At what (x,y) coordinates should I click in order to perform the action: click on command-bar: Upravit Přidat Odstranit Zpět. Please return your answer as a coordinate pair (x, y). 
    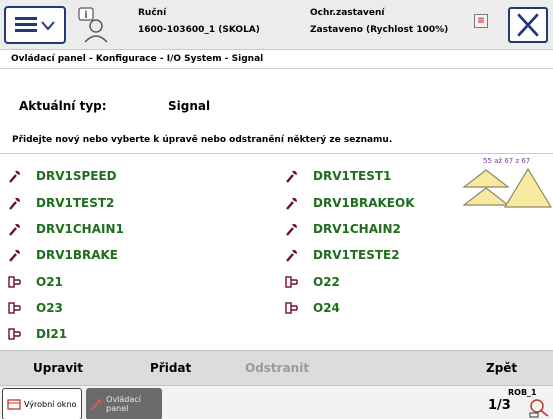
    Looking at the image, I should click on (276, 367).